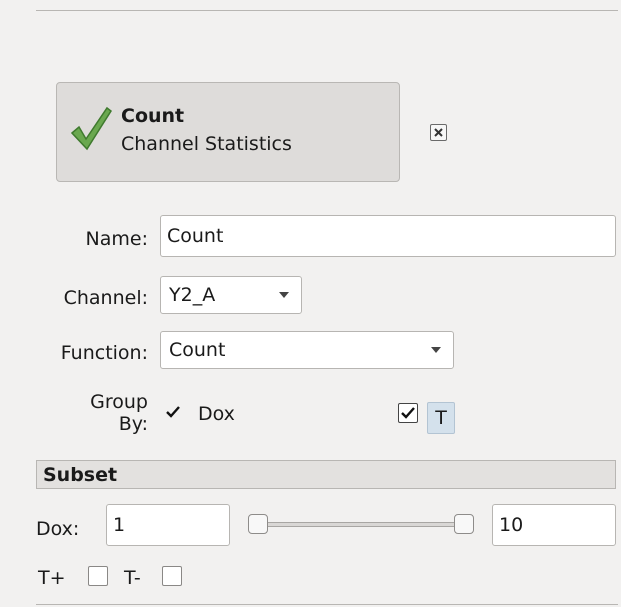 This screenshot has width=621, height=607. Describe the element at coordinates (58, 529) in the screenshot. I see `dox-label: Dox:` at that location.